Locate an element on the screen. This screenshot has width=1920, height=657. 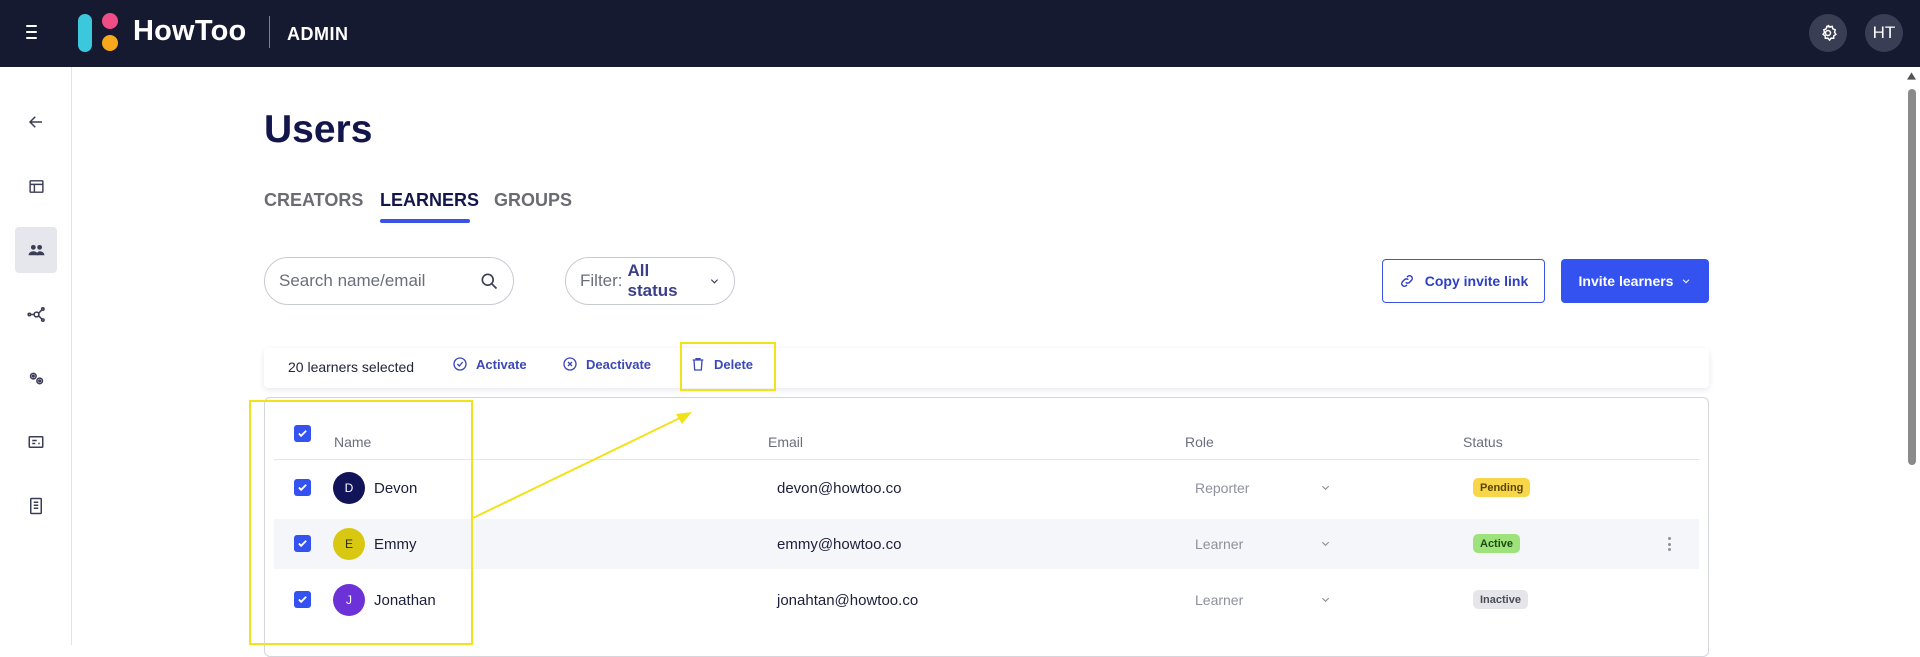
howtoo-logo is located at coordinates (98, 32).